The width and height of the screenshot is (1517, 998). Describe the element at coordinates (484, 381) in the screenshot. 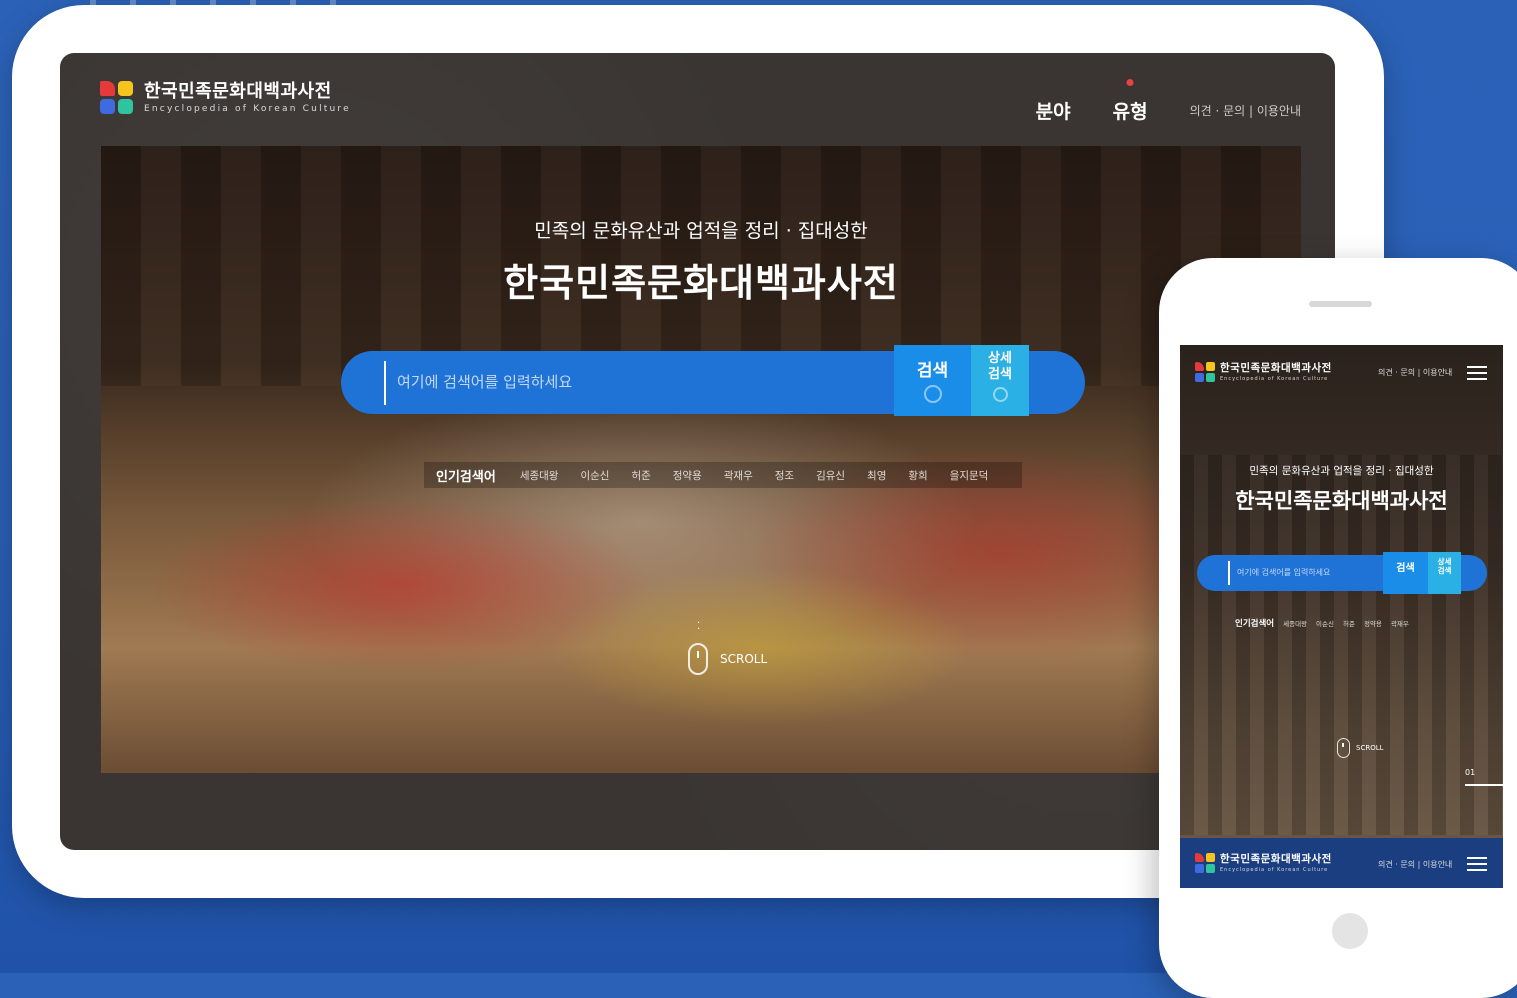

I see `search-input: 여기에 검색어를 입력하세요` at that location.